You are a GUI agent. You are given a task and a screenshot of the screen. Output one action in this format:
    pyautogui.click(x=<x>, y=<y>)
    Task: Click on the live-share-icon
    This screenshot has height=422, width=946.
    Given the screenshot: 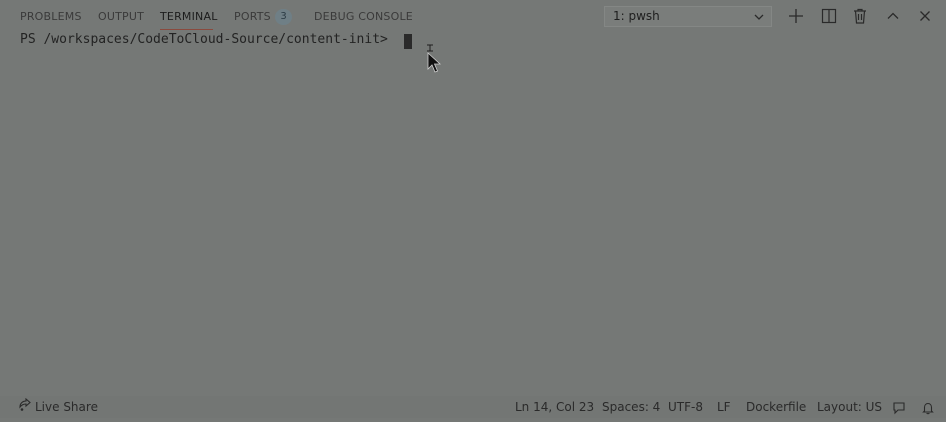 What is the action you would take?
    pyautogui.click(x=25, y=408)
    